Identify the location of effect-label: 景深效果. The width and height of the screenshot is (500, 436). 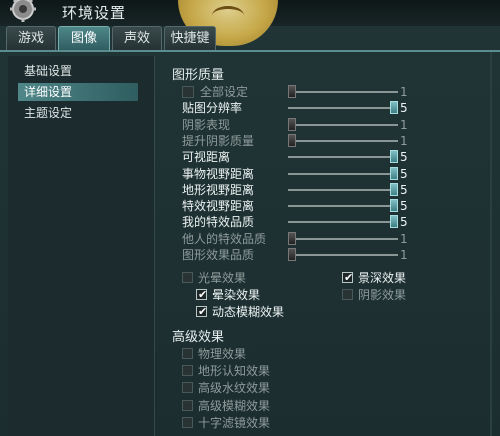
(382, 278).